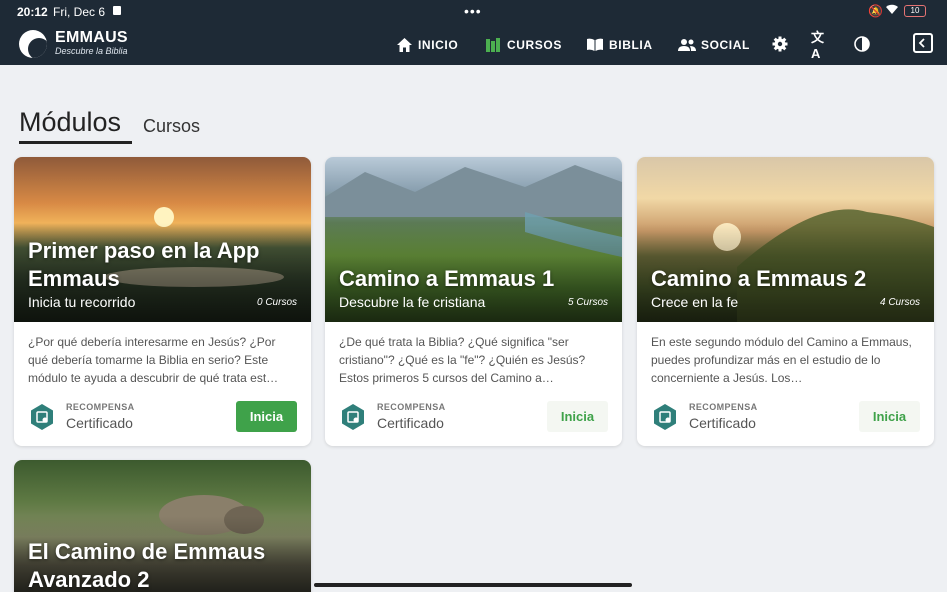 The height and width of the screenshot is (592, 947). I want to click on nav-biblia: BIBLIA, so click(619, 44).